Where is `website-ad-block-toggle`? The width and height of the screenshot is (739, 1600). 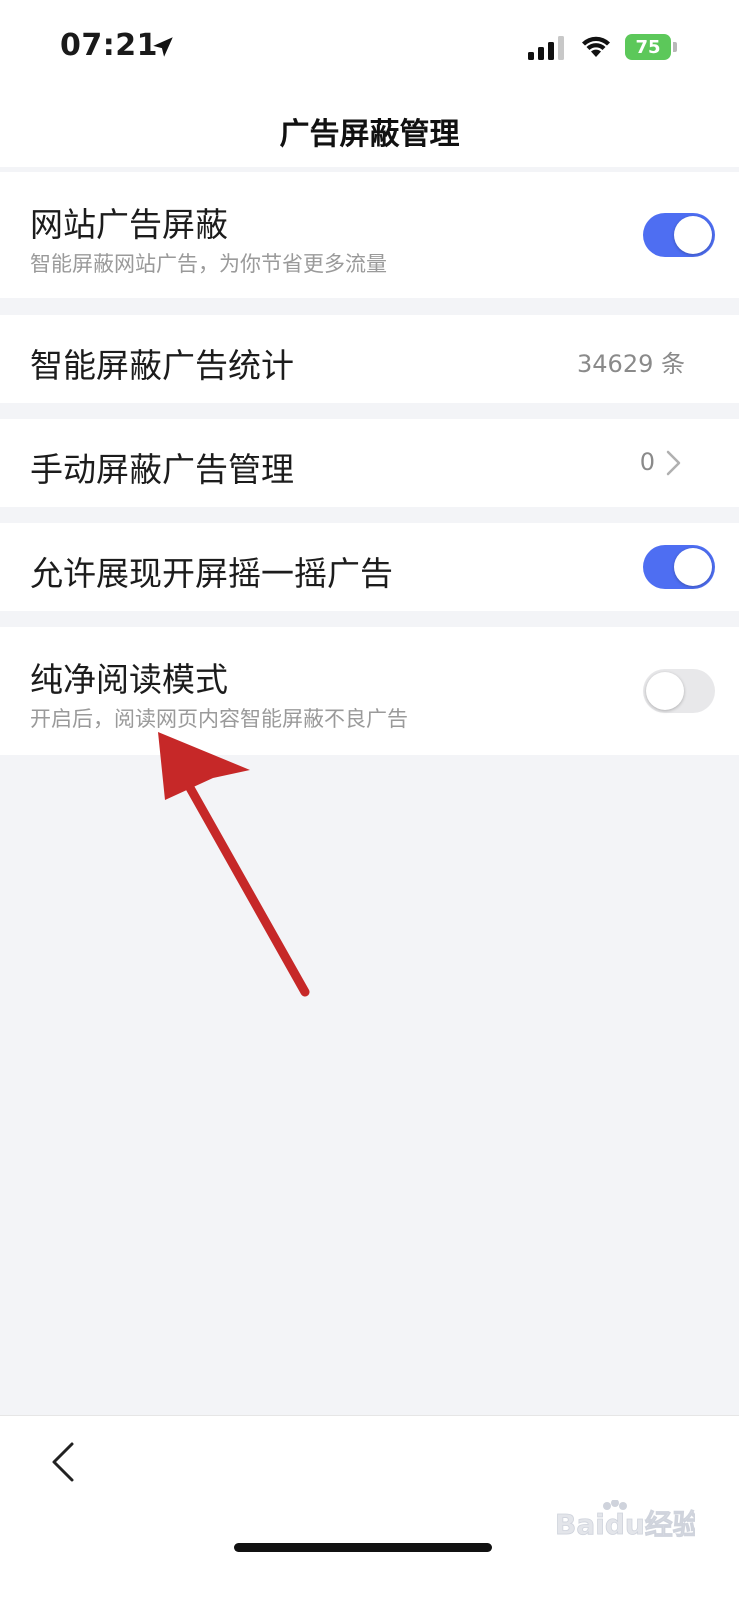 website-ad-block-toggle is located at coordinates (679, 235).